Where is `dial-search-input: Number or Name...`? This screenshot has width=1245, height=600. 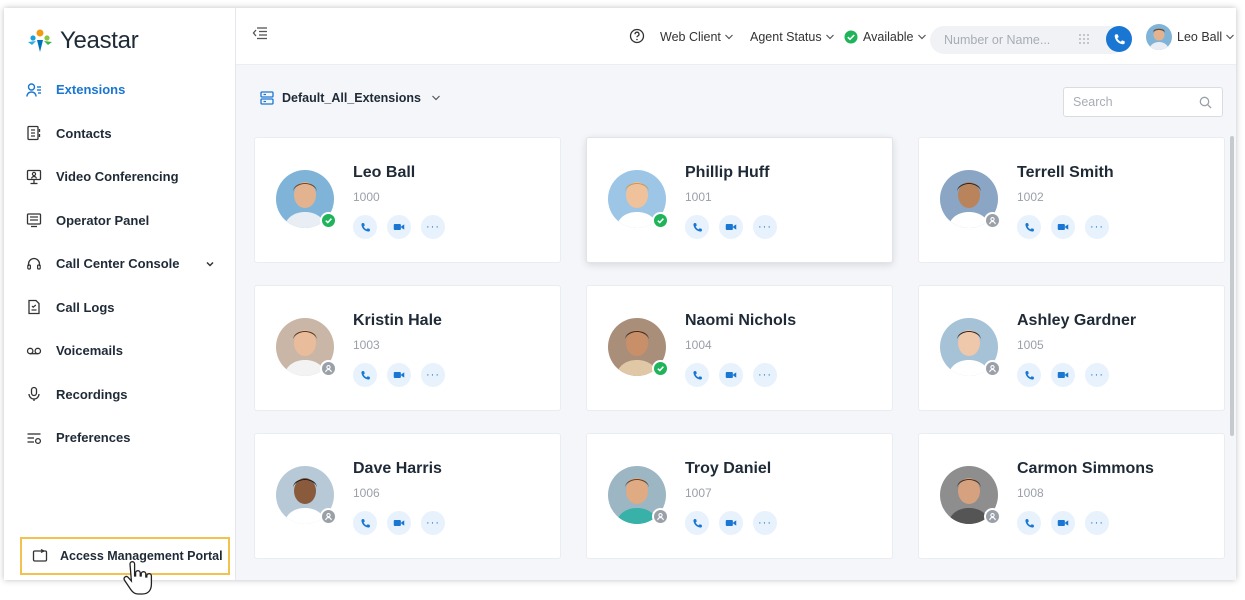
dial-search-input: Number or Name... is located at coordinates (1028, 40).